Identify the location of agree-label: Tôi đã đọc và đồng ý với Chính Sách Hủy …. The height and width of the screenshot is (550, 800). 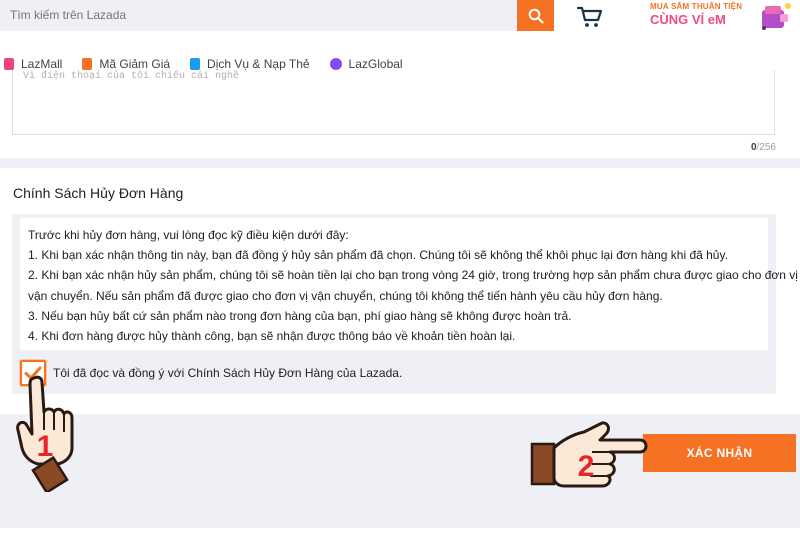
(228, 373).